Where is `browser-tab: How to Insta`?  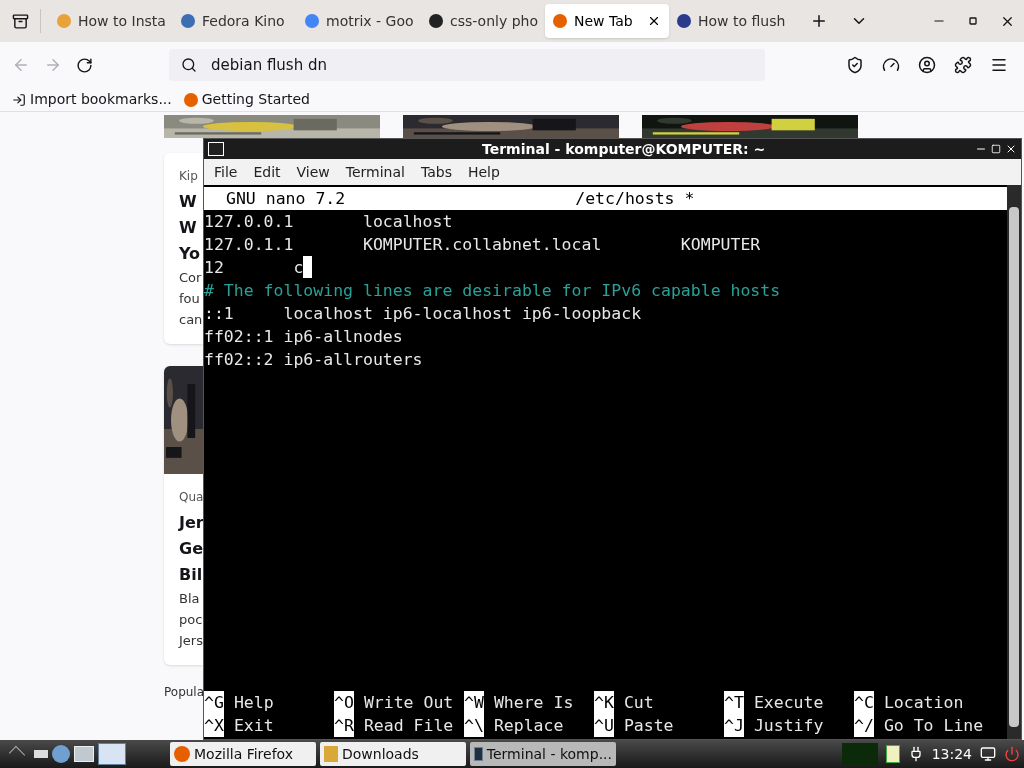
browser-tab: How to Insta is located at coordinates (111, 21).